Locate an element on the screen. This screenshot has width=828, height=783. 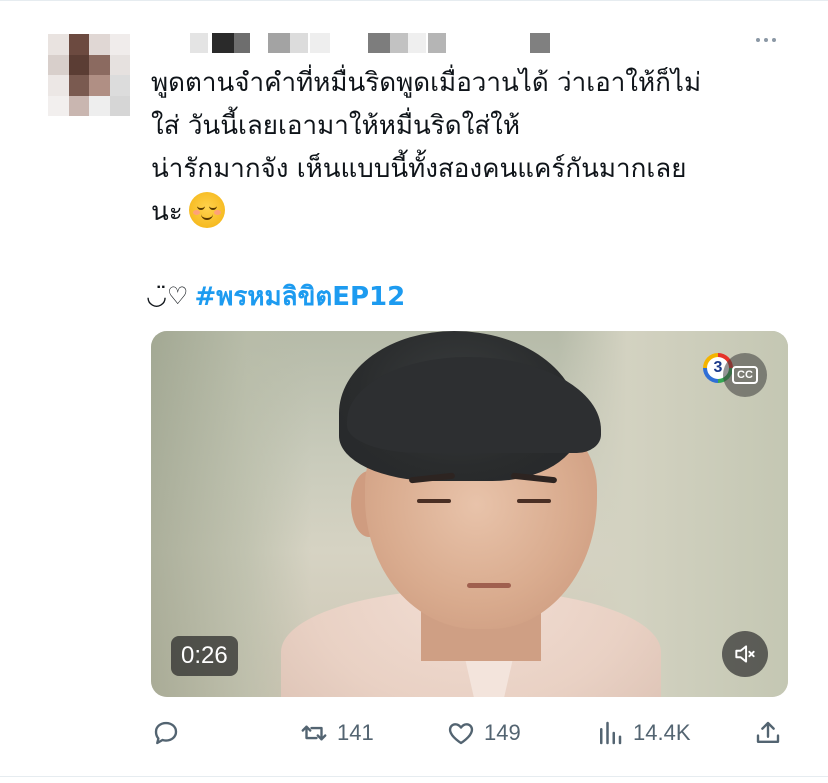
heart-icon is located at coordinates (461, 734).